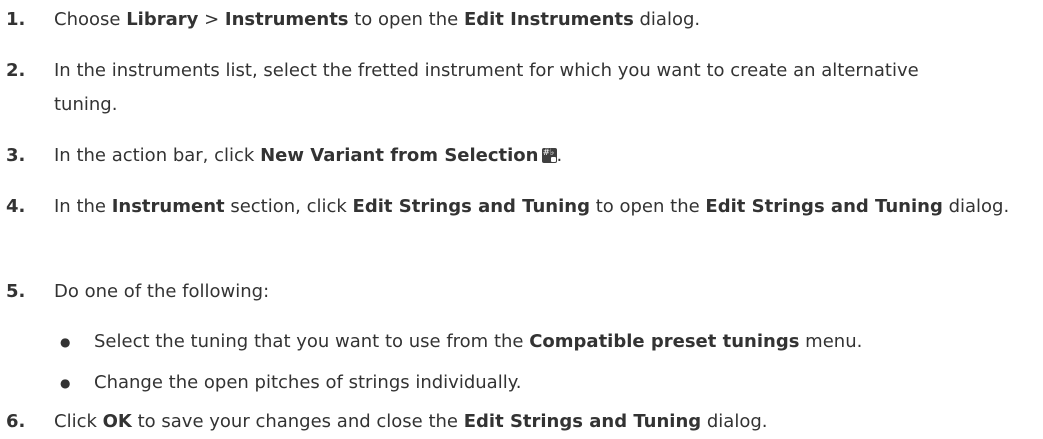 The width and height of the screenshot is (1043, 439). I want to click on step-number: 5., so click(16, 291).